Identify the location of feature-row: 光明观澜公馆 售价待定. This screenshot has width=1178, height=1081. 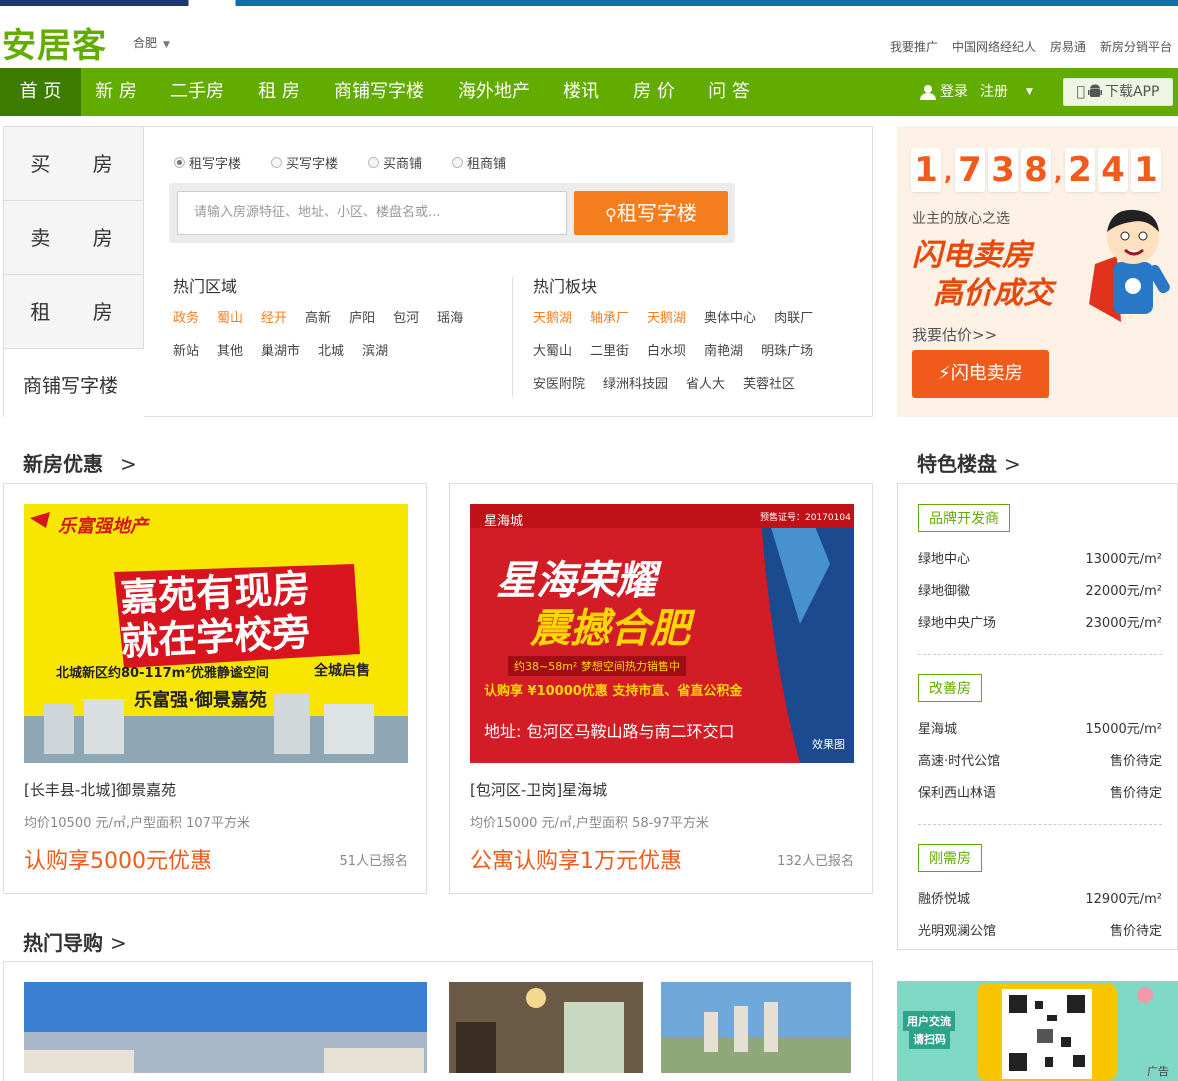
(1040, 929).